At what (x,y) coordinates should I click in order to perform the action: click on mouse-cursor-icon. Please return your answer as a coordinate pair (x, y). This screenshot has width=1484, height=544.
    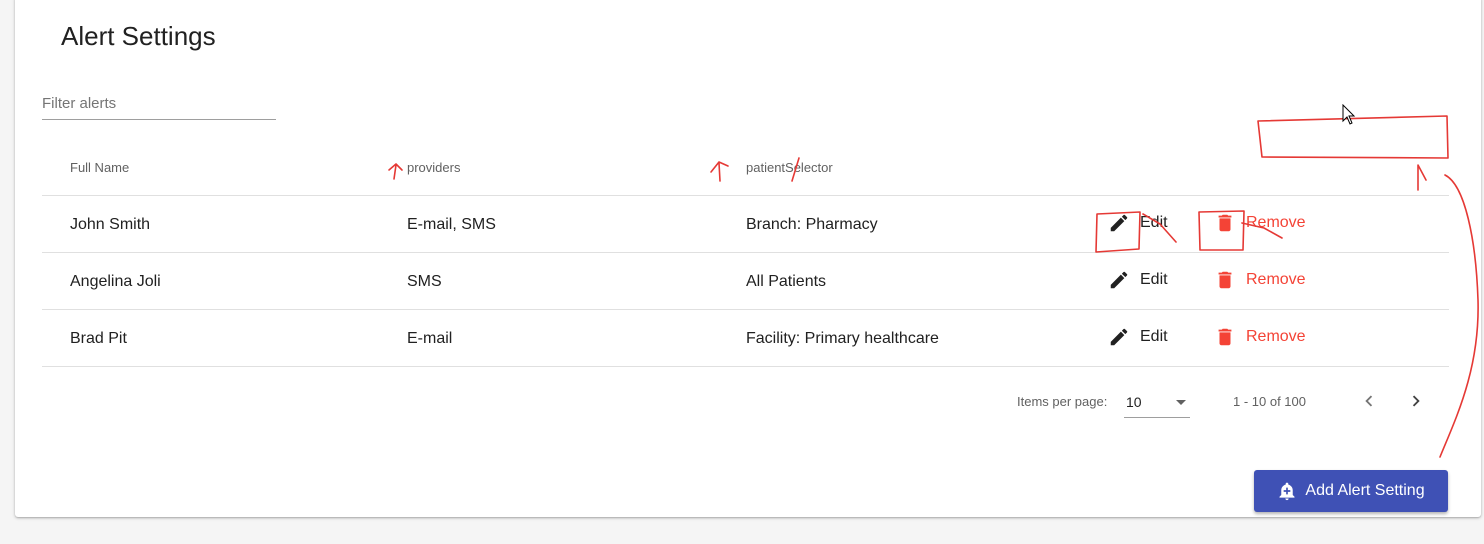
    Looking at the image, I should click on (1349, 114).